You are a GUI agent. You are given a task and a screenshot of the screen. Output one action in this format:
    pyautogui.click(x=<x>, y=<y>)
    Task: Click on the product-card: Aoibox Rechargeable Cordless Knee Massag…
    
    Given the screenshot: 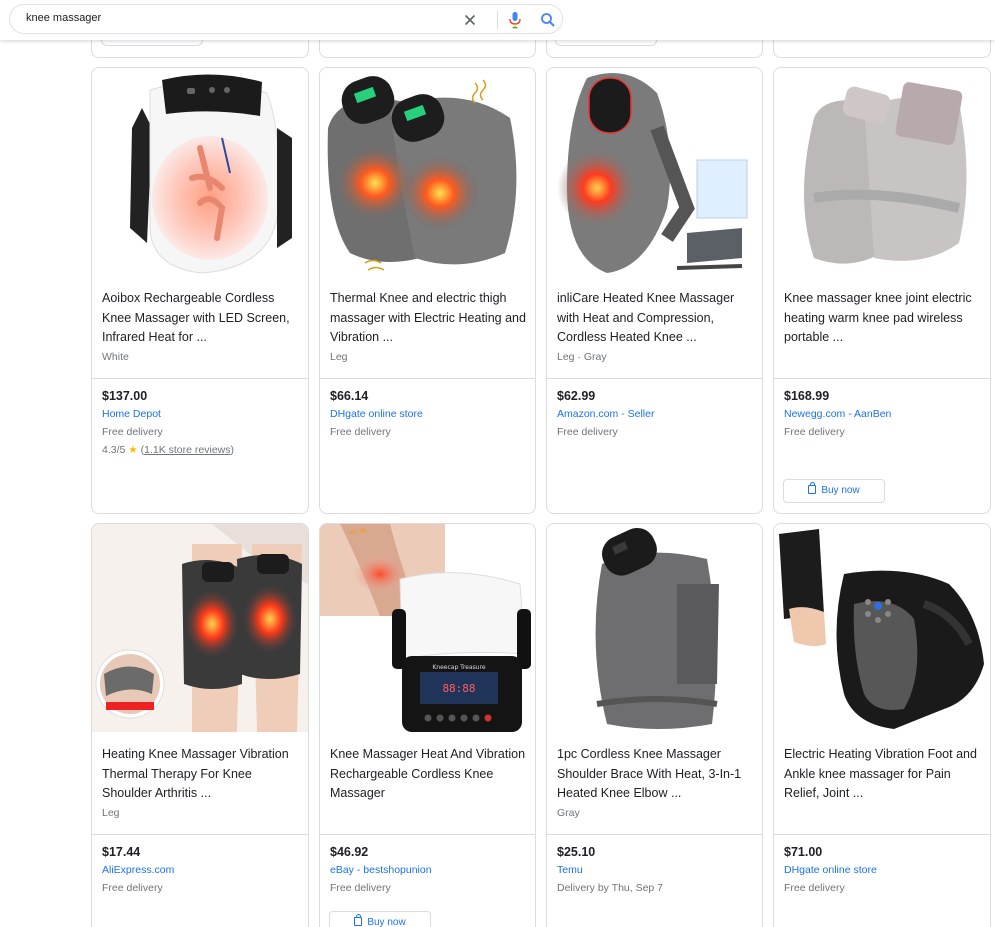 What is the action you would take?
    pyautogui.click(x=200, y=290)
    